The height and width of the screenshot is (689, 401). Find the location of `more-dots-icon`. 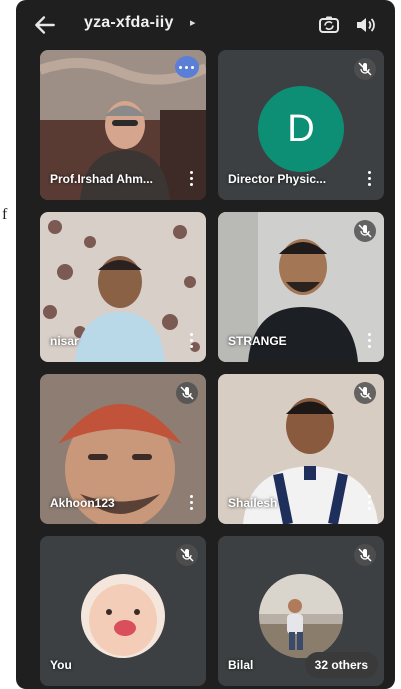

more-dots-icon is located at coordinates (187, 67).